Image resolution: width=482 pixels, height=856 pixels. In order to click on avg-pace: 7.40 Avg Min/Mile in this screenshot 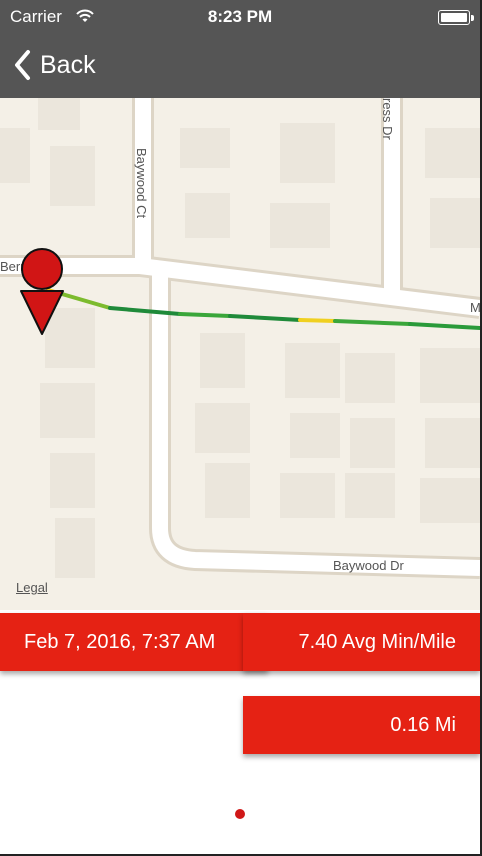, I will do `click(377, 641)`.